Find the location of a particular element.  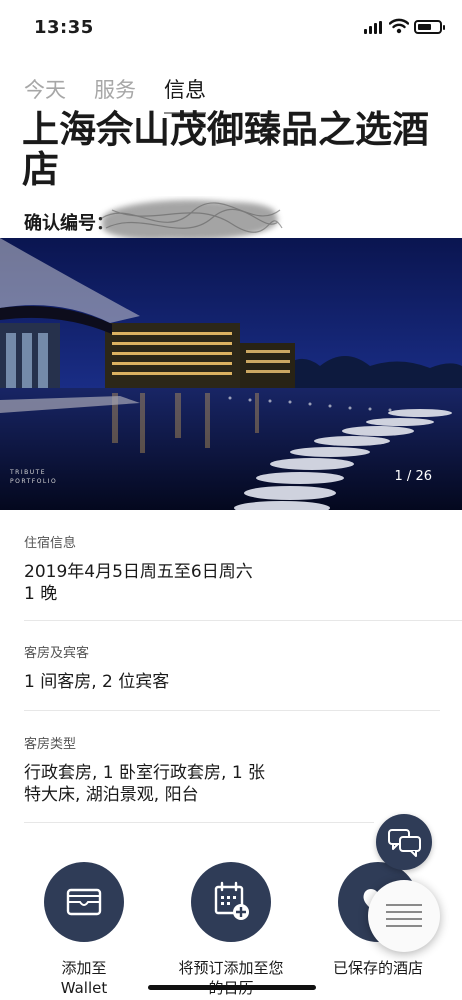

room-type-section: 客房类型 行政套房, 1 卧室行政套房, 1 张 特大床, 湖泊景观, 阳台 is located at coordinates (232, 769).